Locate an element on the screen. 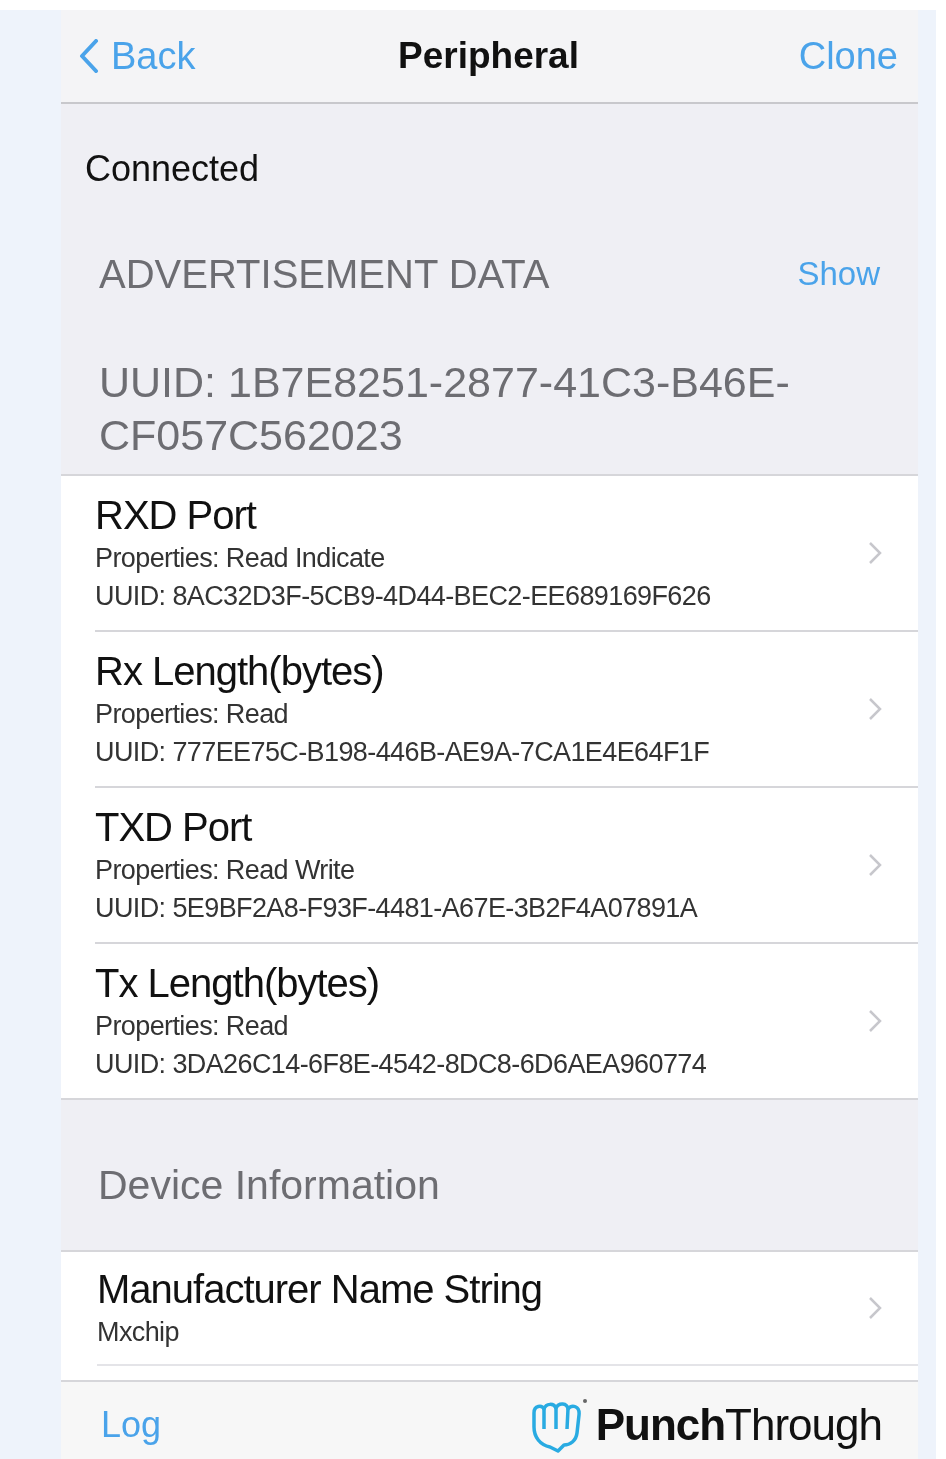 The height and width of the screenshot is (1459, 946). screen-title: Peripheral is located at coordinates (488, 56).